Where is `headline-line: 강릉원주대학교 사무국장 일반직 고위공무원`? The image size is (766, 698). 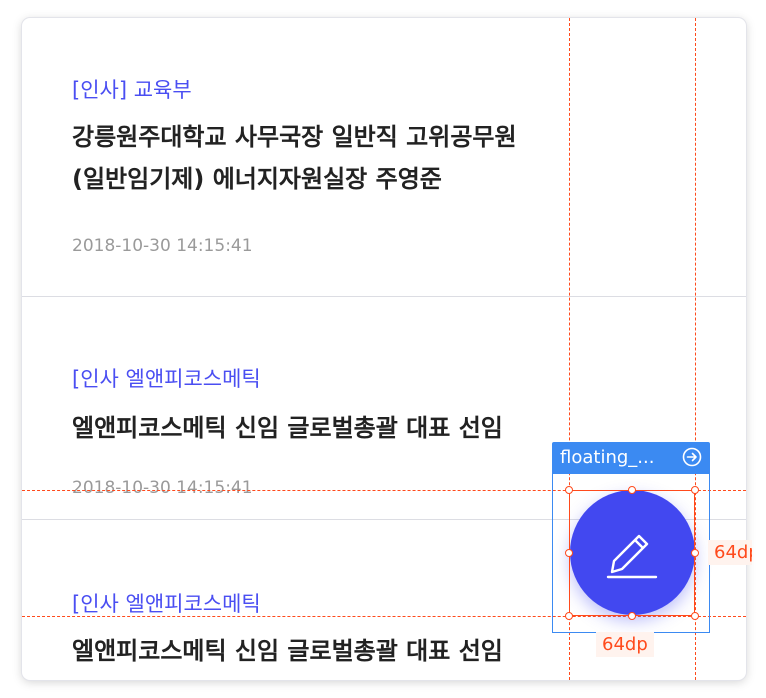 headline-line: 강릉원주대학교 사무국장 일반직 고위공무원 is located at coordinates (294, 137).